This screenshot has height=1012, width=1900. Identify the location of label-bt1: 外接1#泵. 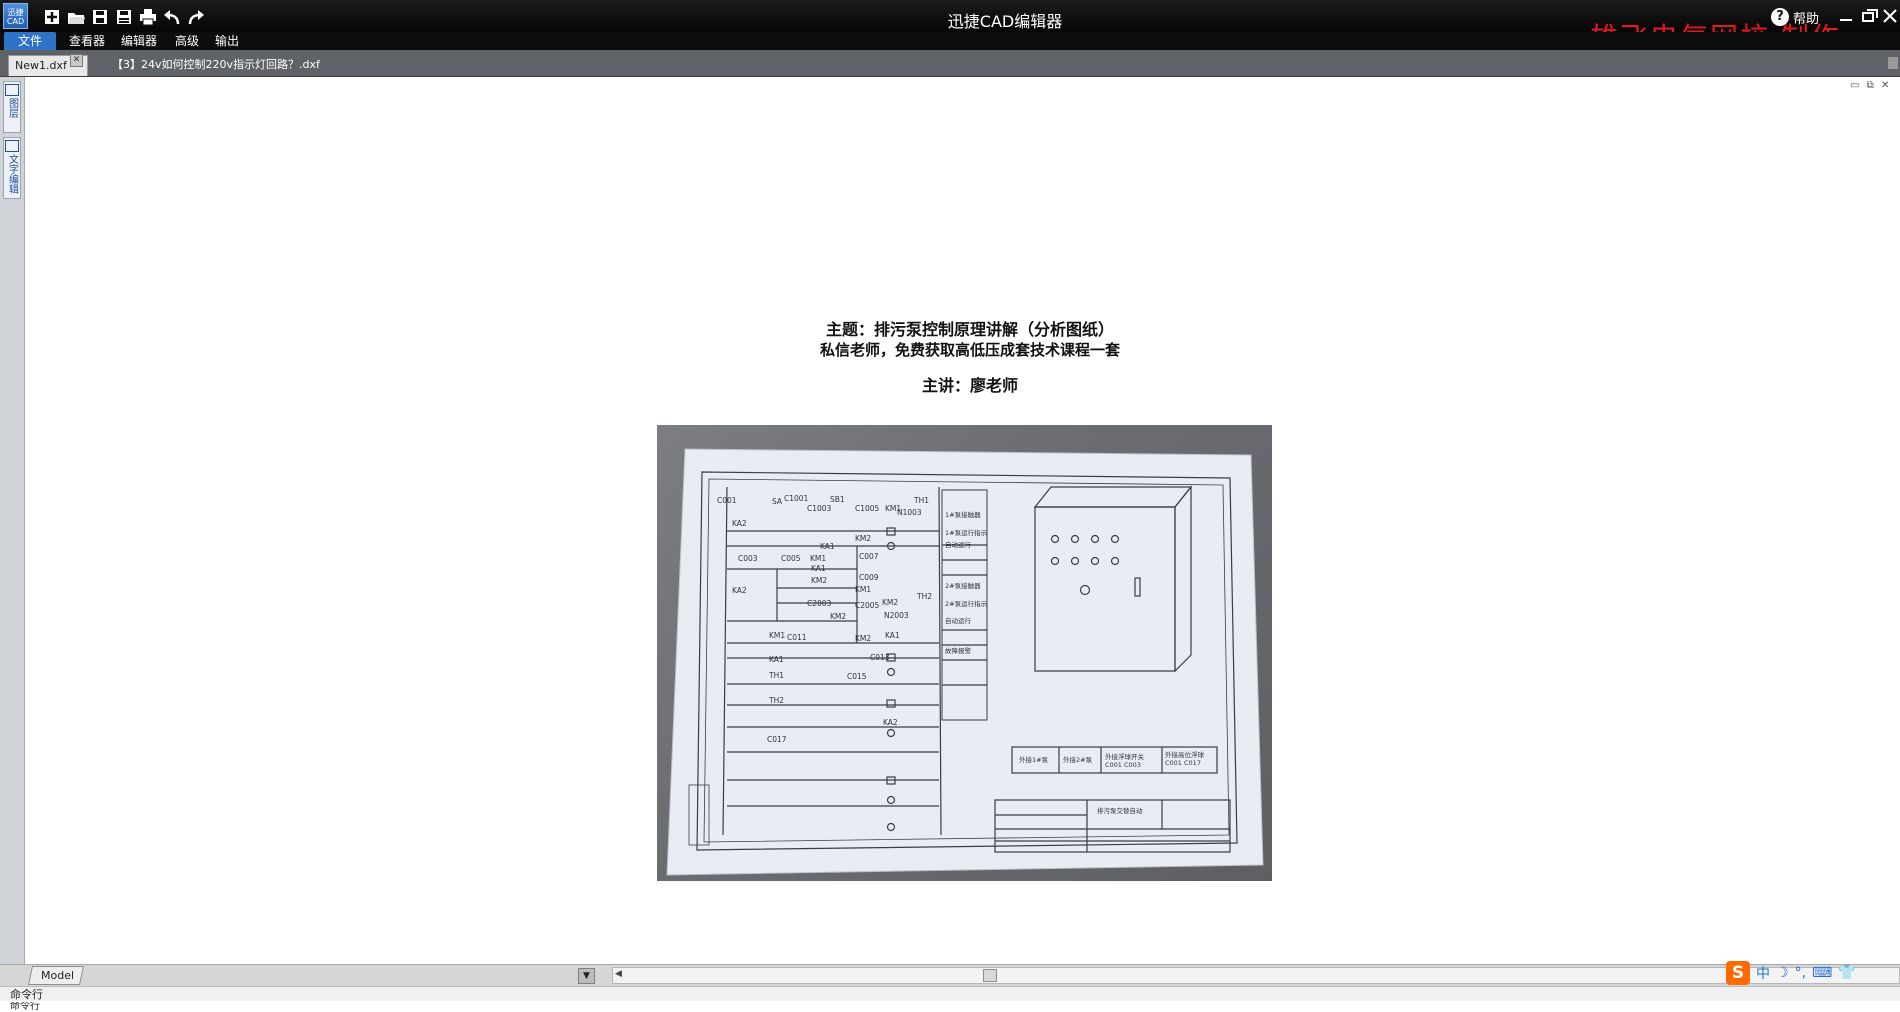
(1034, 759).